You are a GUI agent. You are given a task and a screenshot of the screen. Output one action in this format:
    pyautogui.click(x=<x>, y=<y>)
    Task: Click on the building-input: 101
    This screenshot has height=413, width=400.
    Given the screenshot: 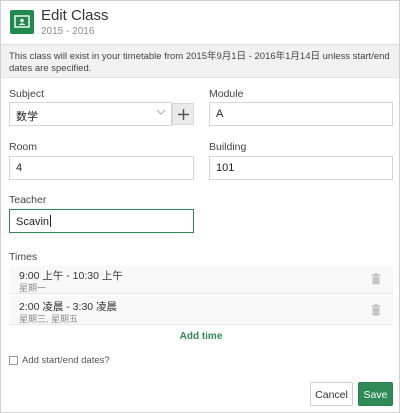 What is the action you would take?
    pyautogui.click(x=301, y=168)
    